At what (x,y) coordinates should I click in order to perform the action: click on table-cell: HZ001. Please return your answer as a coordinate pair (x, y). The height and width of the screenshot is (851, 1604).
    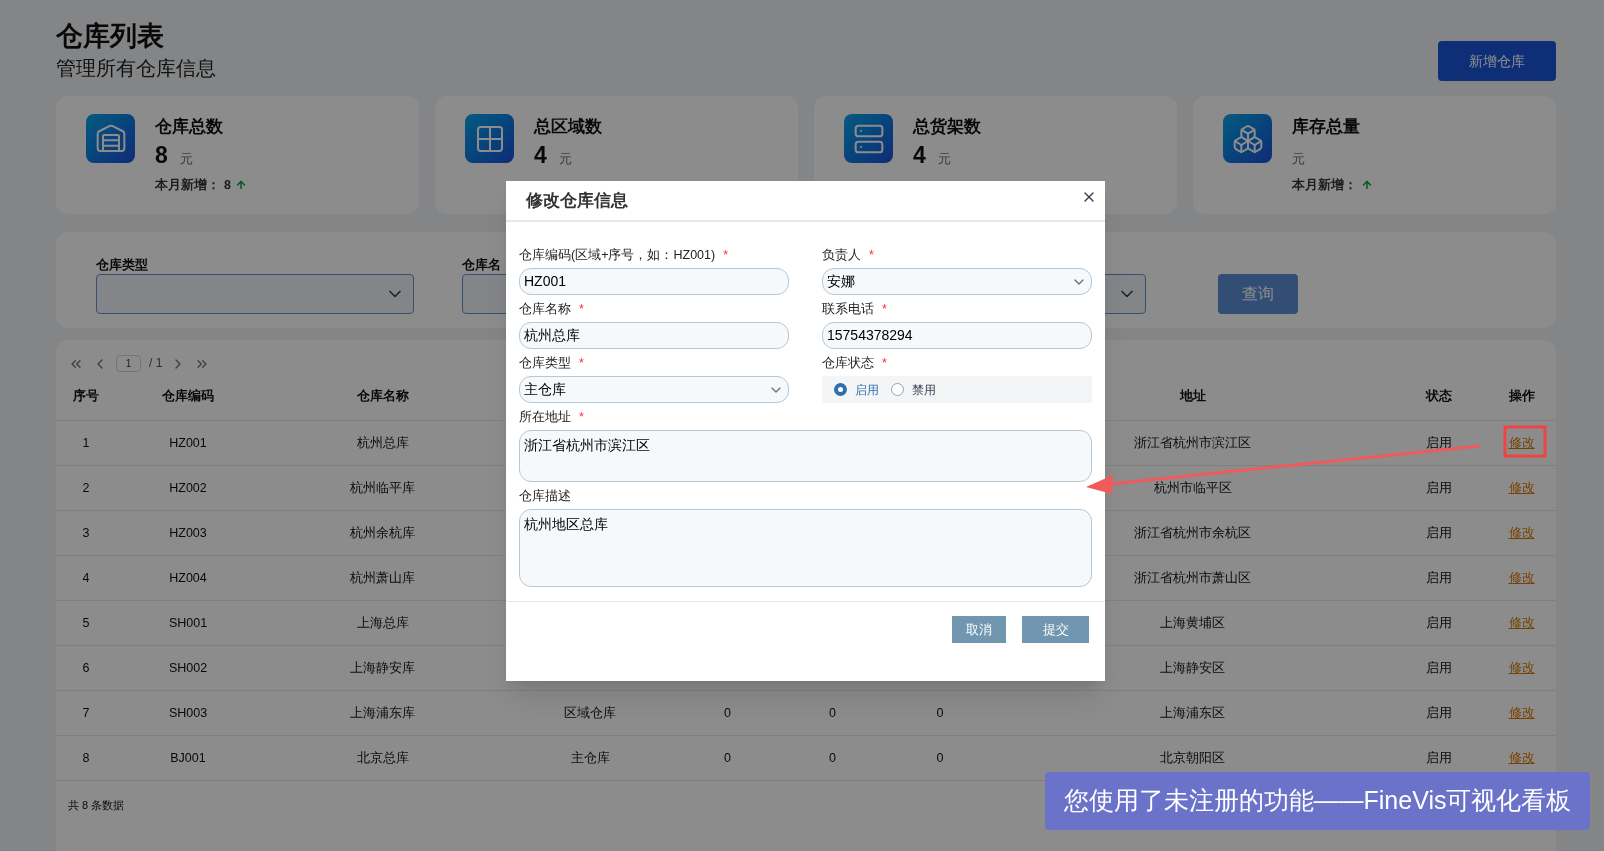
    Looking at the image, I should click on (188, 442).